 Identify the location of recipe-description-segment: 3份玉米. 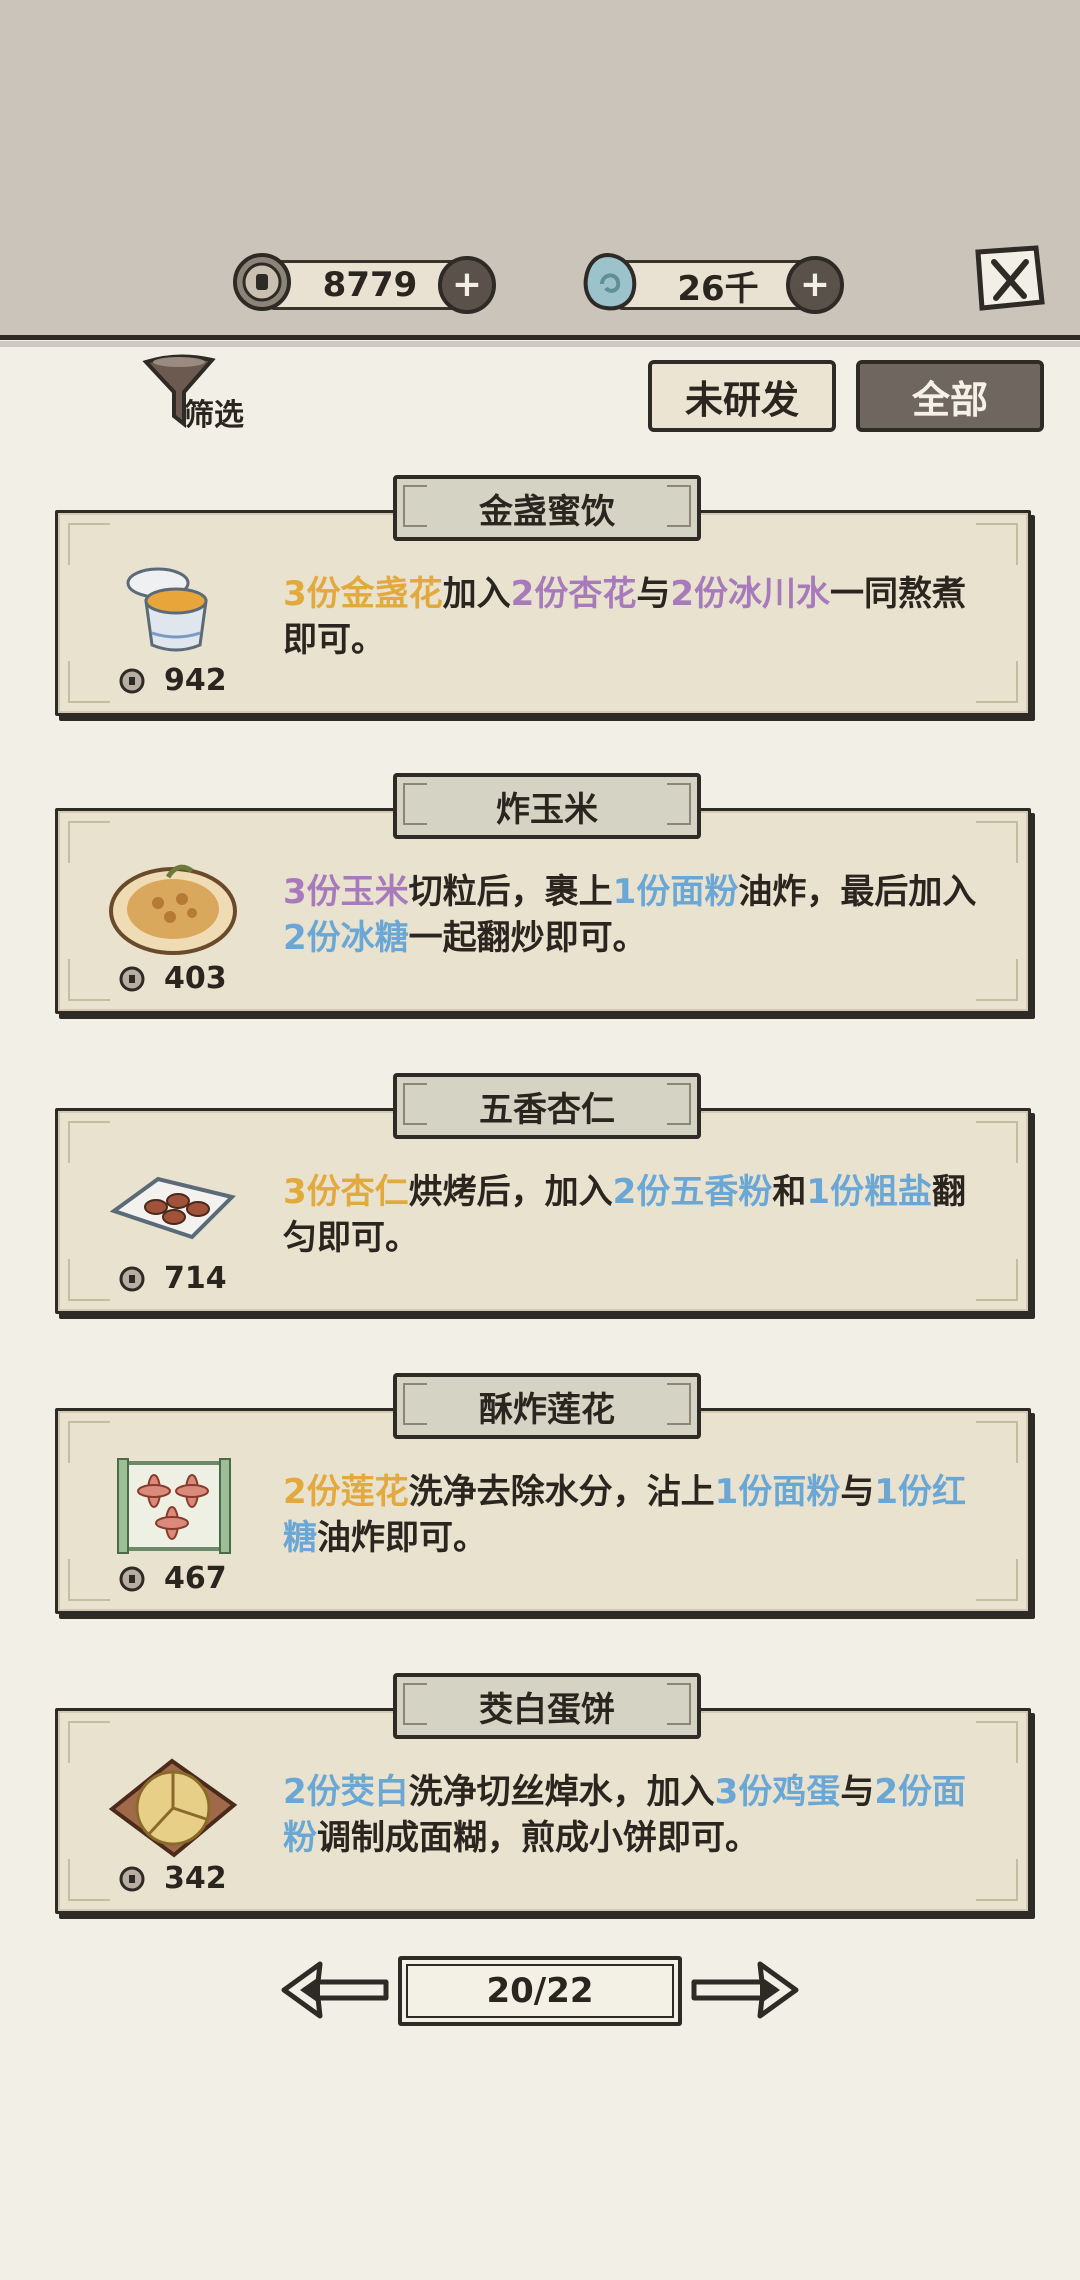
(346, 892).